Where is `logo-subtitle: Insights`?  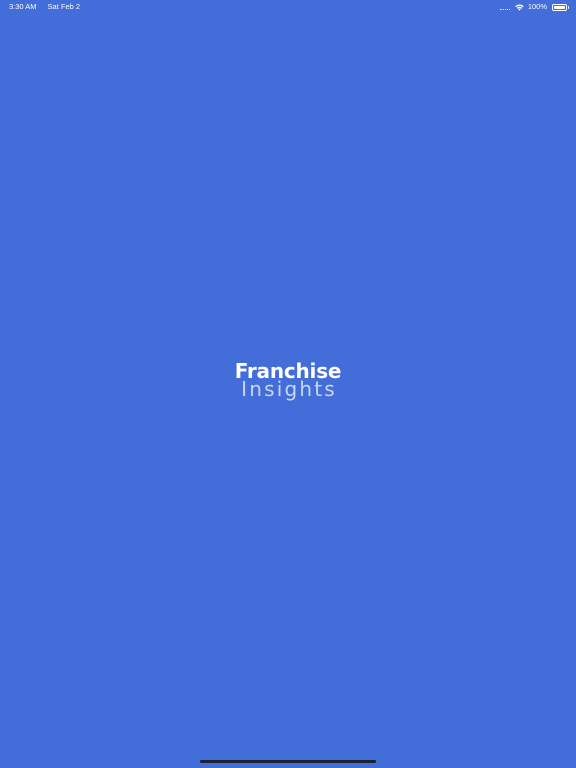 logo-subtitle: Insights is located at coordinates (289, 389).